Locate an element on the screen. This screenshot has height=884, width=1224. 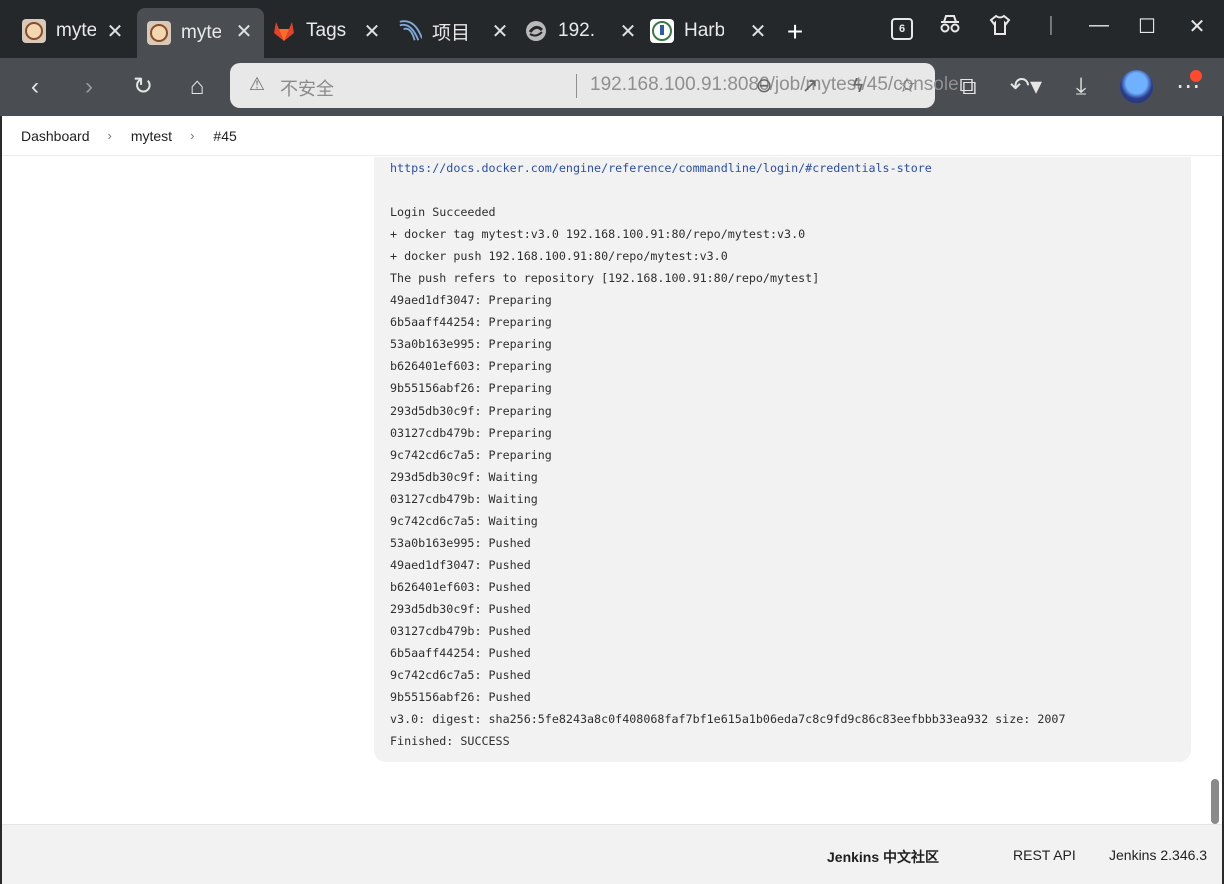
console-line: 293d5db30c9f: Waiting is located at coordinates (464, 476).